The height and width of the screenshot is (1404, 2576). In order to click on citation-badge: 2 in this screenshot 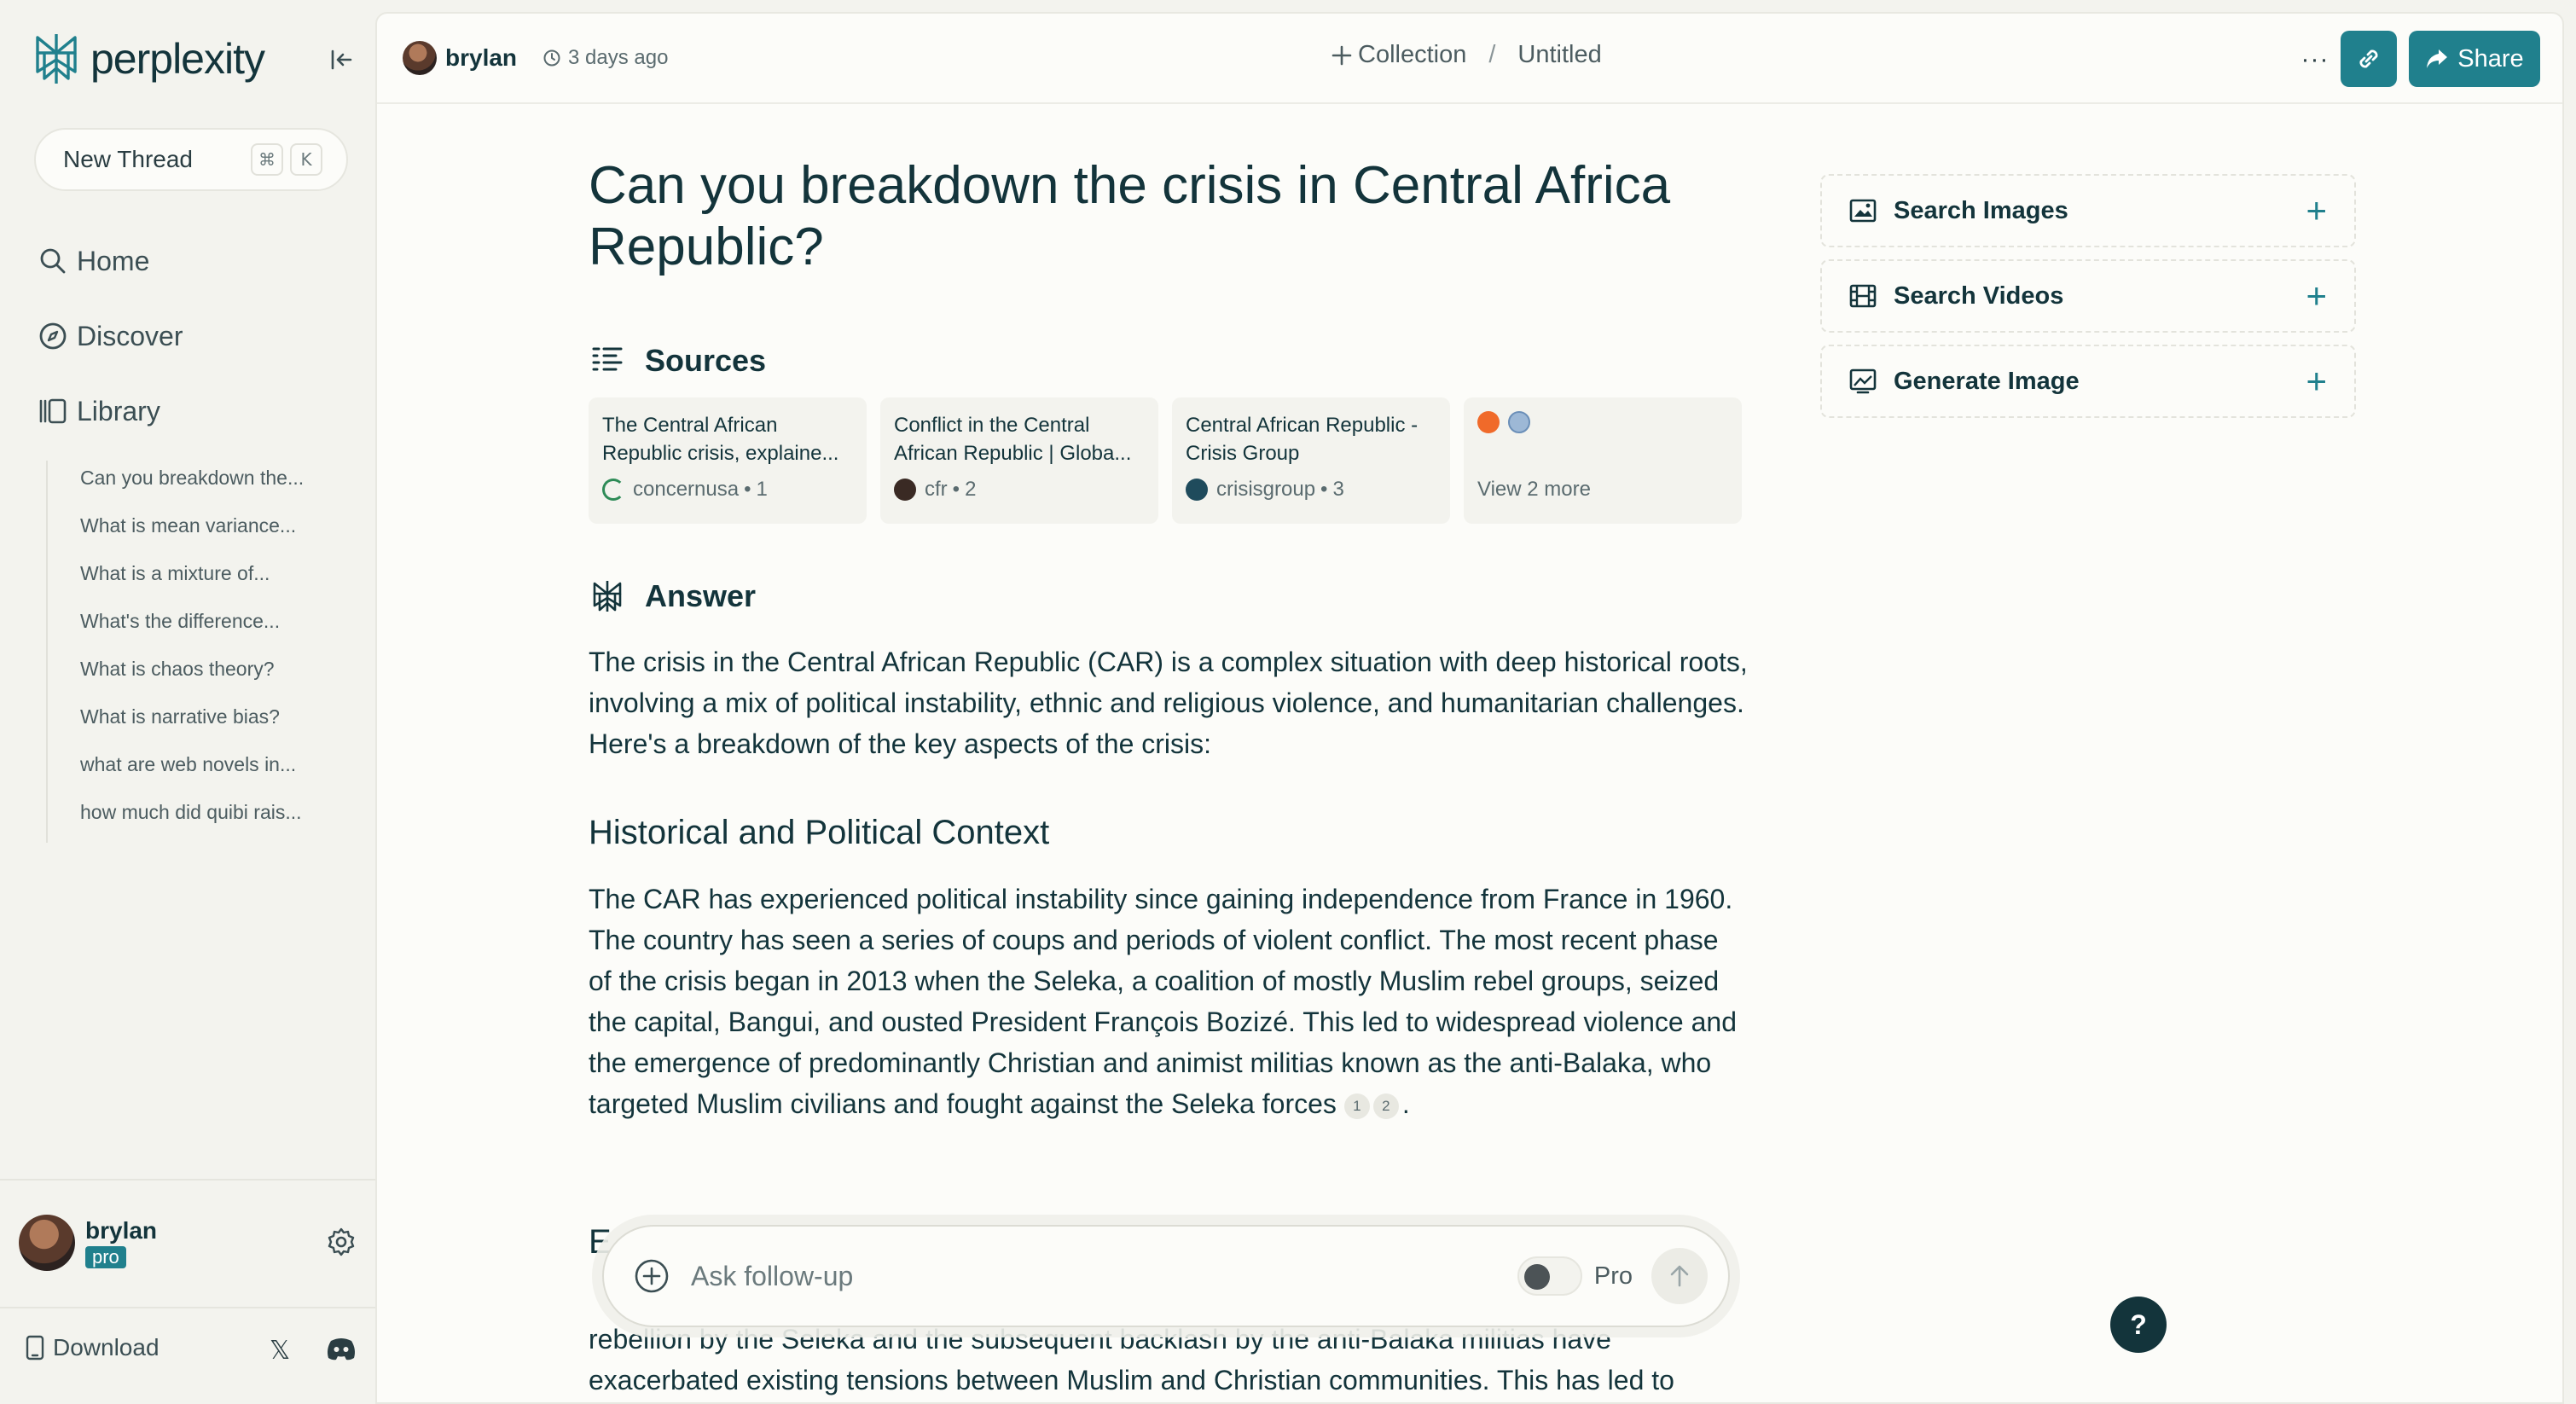, I will do `click(1385, 1106)`.